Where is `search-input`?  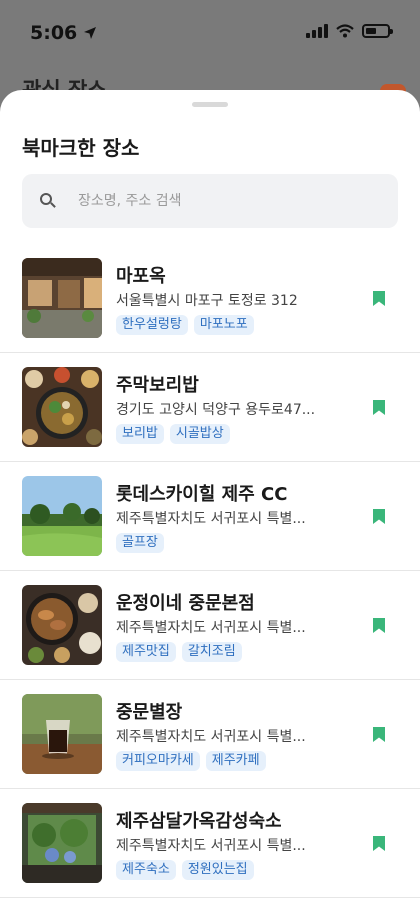
search-input is located at coordinates (218, 201).